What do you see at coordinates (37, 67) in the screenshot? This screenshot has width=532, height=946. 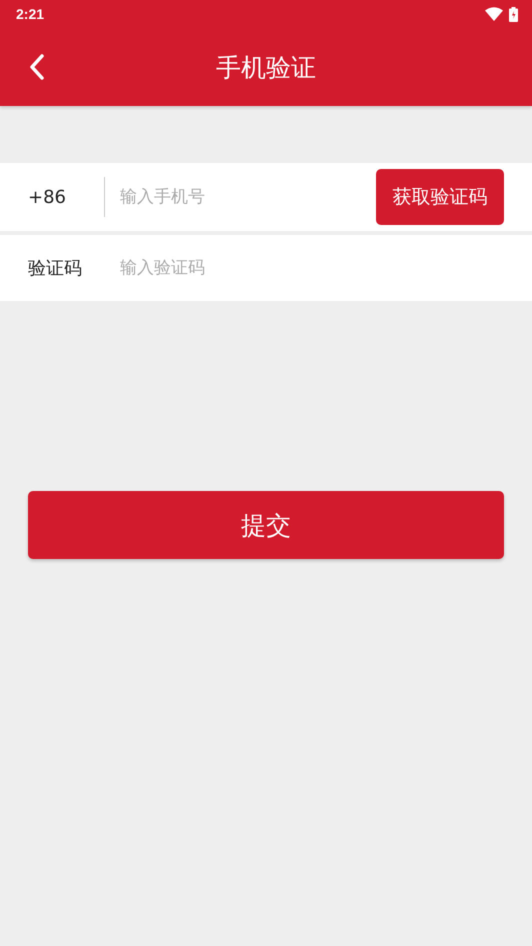 I see `back-button` at bounding box center [37, 67].